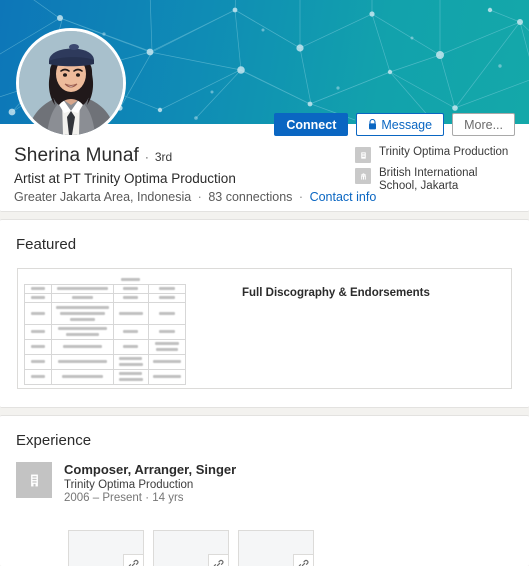 This screenshot has height=566, width=529. What do you see at coordinates (363, 176) in the screenshot?
I see `school-building-icon` at bounding box center [363, 176].